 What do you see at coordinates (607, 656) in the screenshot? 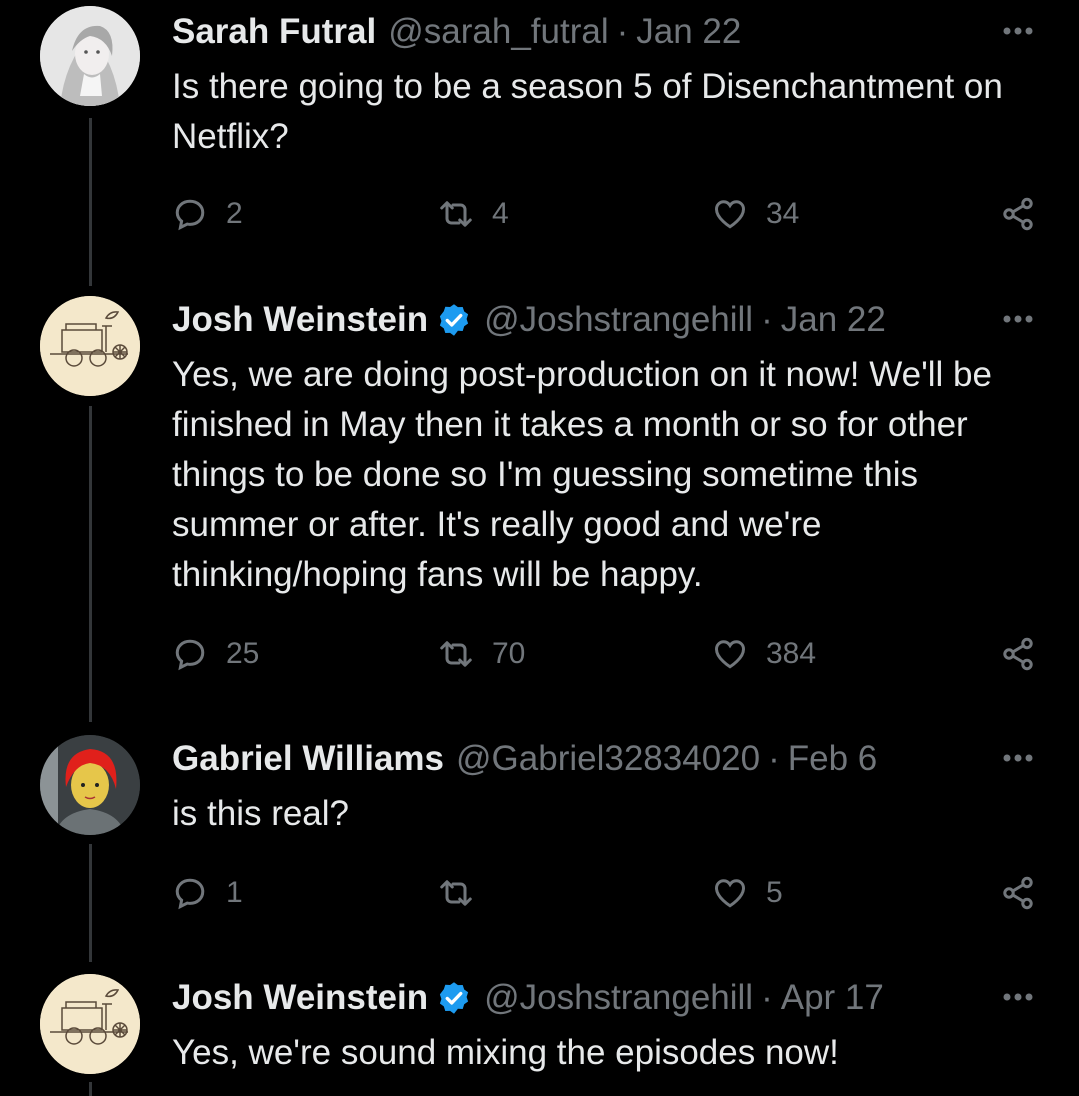
I see `tweet-actions: 25 70 384` at bounding box center [607, 656].